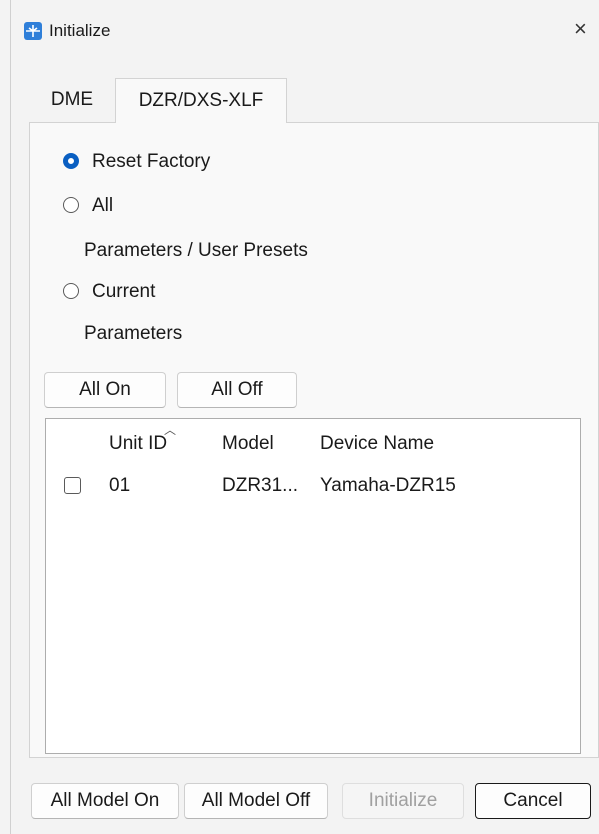 This screenshot has width=599, height=834. What do you see at coordinates (103, 205) in the screenshot?
I see `all-label: All` at bounding box center [103, 205].